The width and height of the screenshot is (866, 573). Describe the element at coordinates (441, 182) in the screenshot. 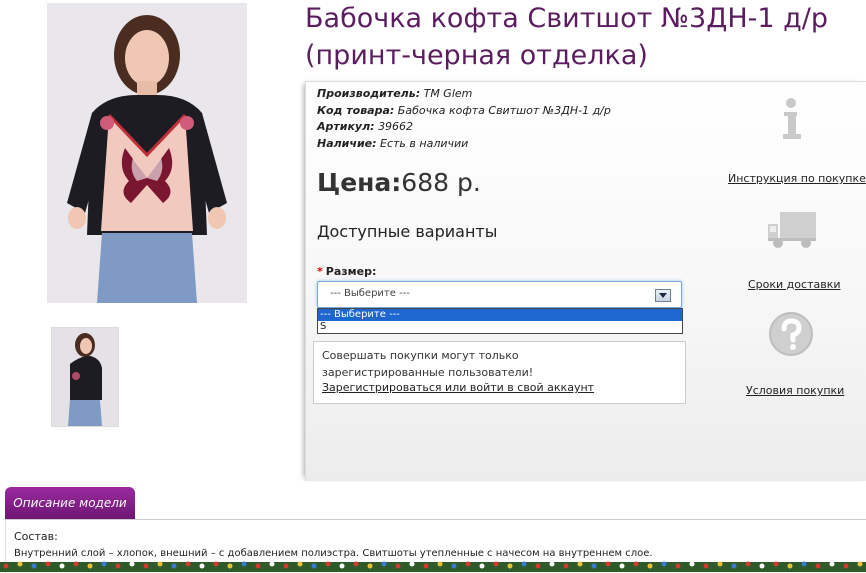

I see `price-value: 688 р.` at that location.